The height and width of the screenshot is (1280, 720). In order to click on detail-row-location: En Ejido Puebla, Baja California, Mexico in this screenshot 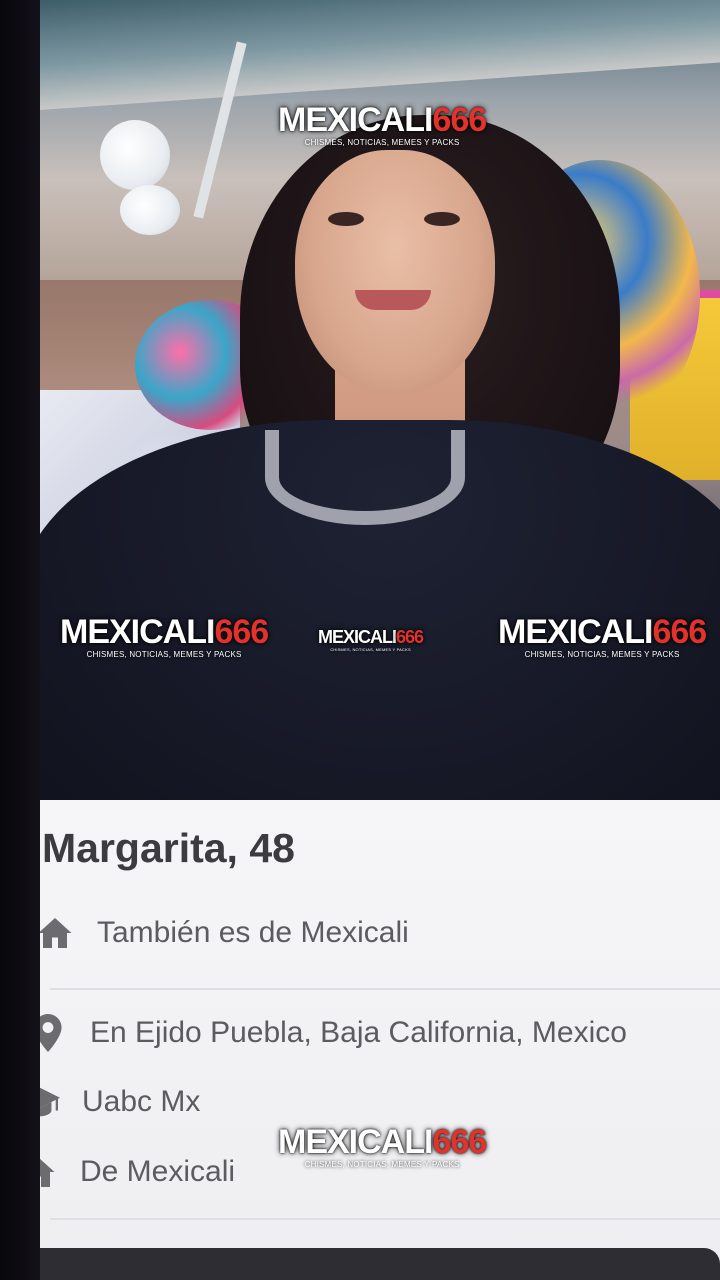, I will do `click(333, 1033)`.